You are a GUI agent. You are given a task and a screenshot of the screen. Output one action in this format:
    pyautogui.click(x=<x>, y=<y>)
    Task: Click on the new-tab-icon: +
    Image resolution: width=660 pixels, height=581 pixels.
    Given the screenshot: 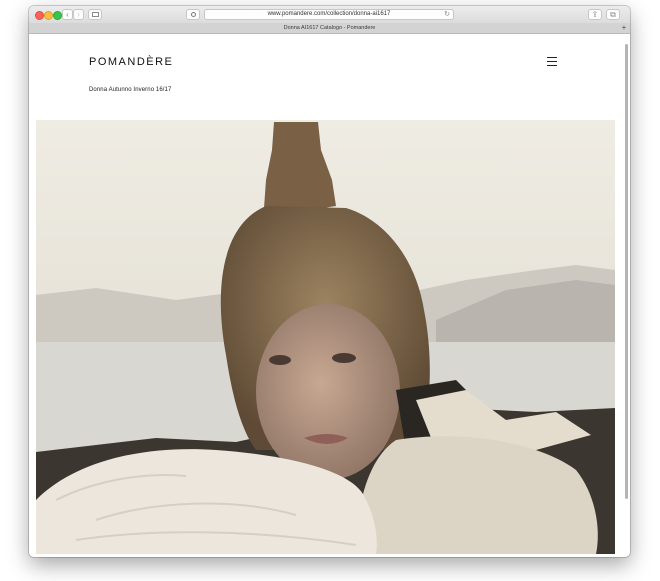 What is the action you would take?
    pyautogui.click(x=624, y=28)
    